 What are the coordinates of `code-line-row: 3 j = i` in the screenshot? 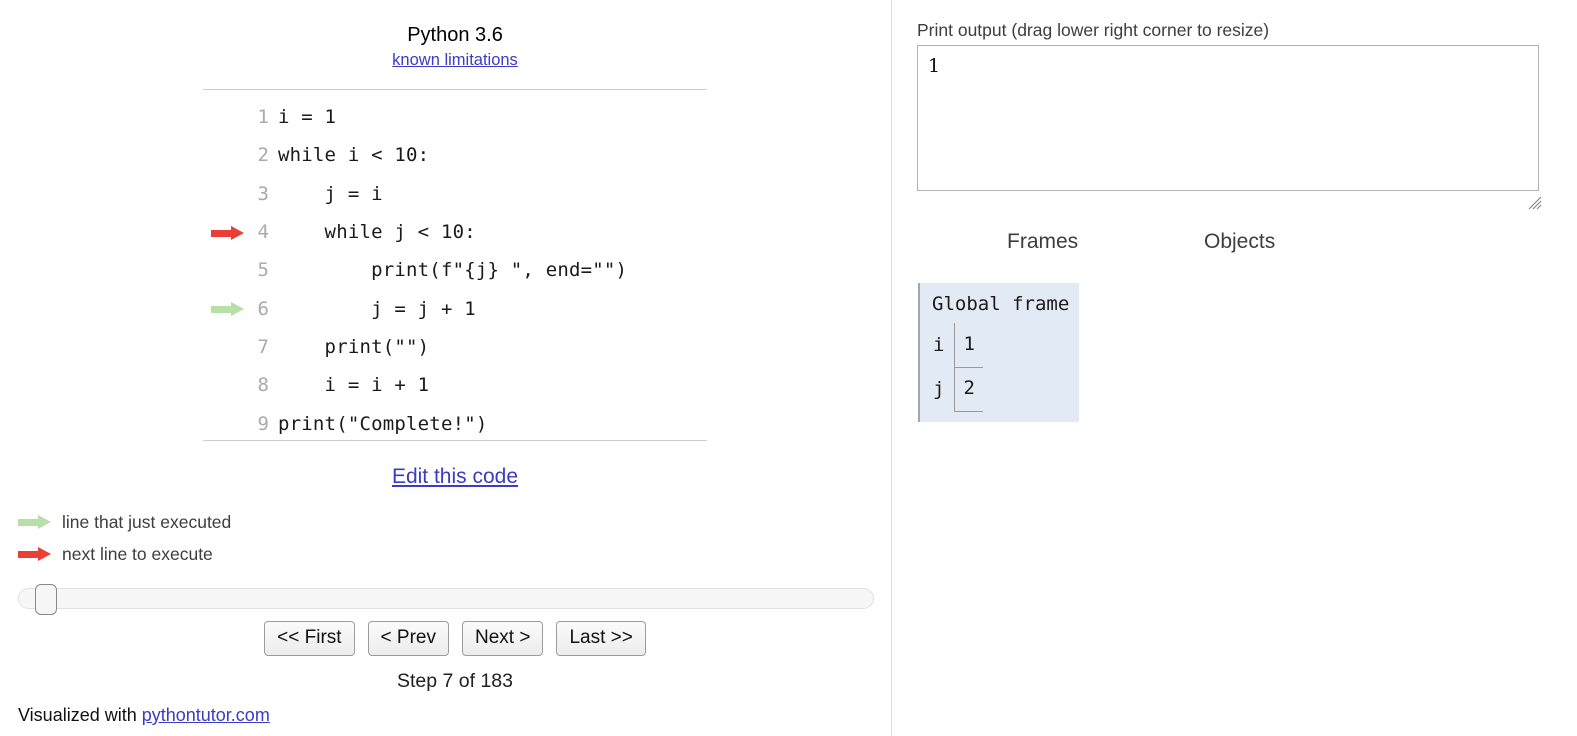 It's located at (415, 194).